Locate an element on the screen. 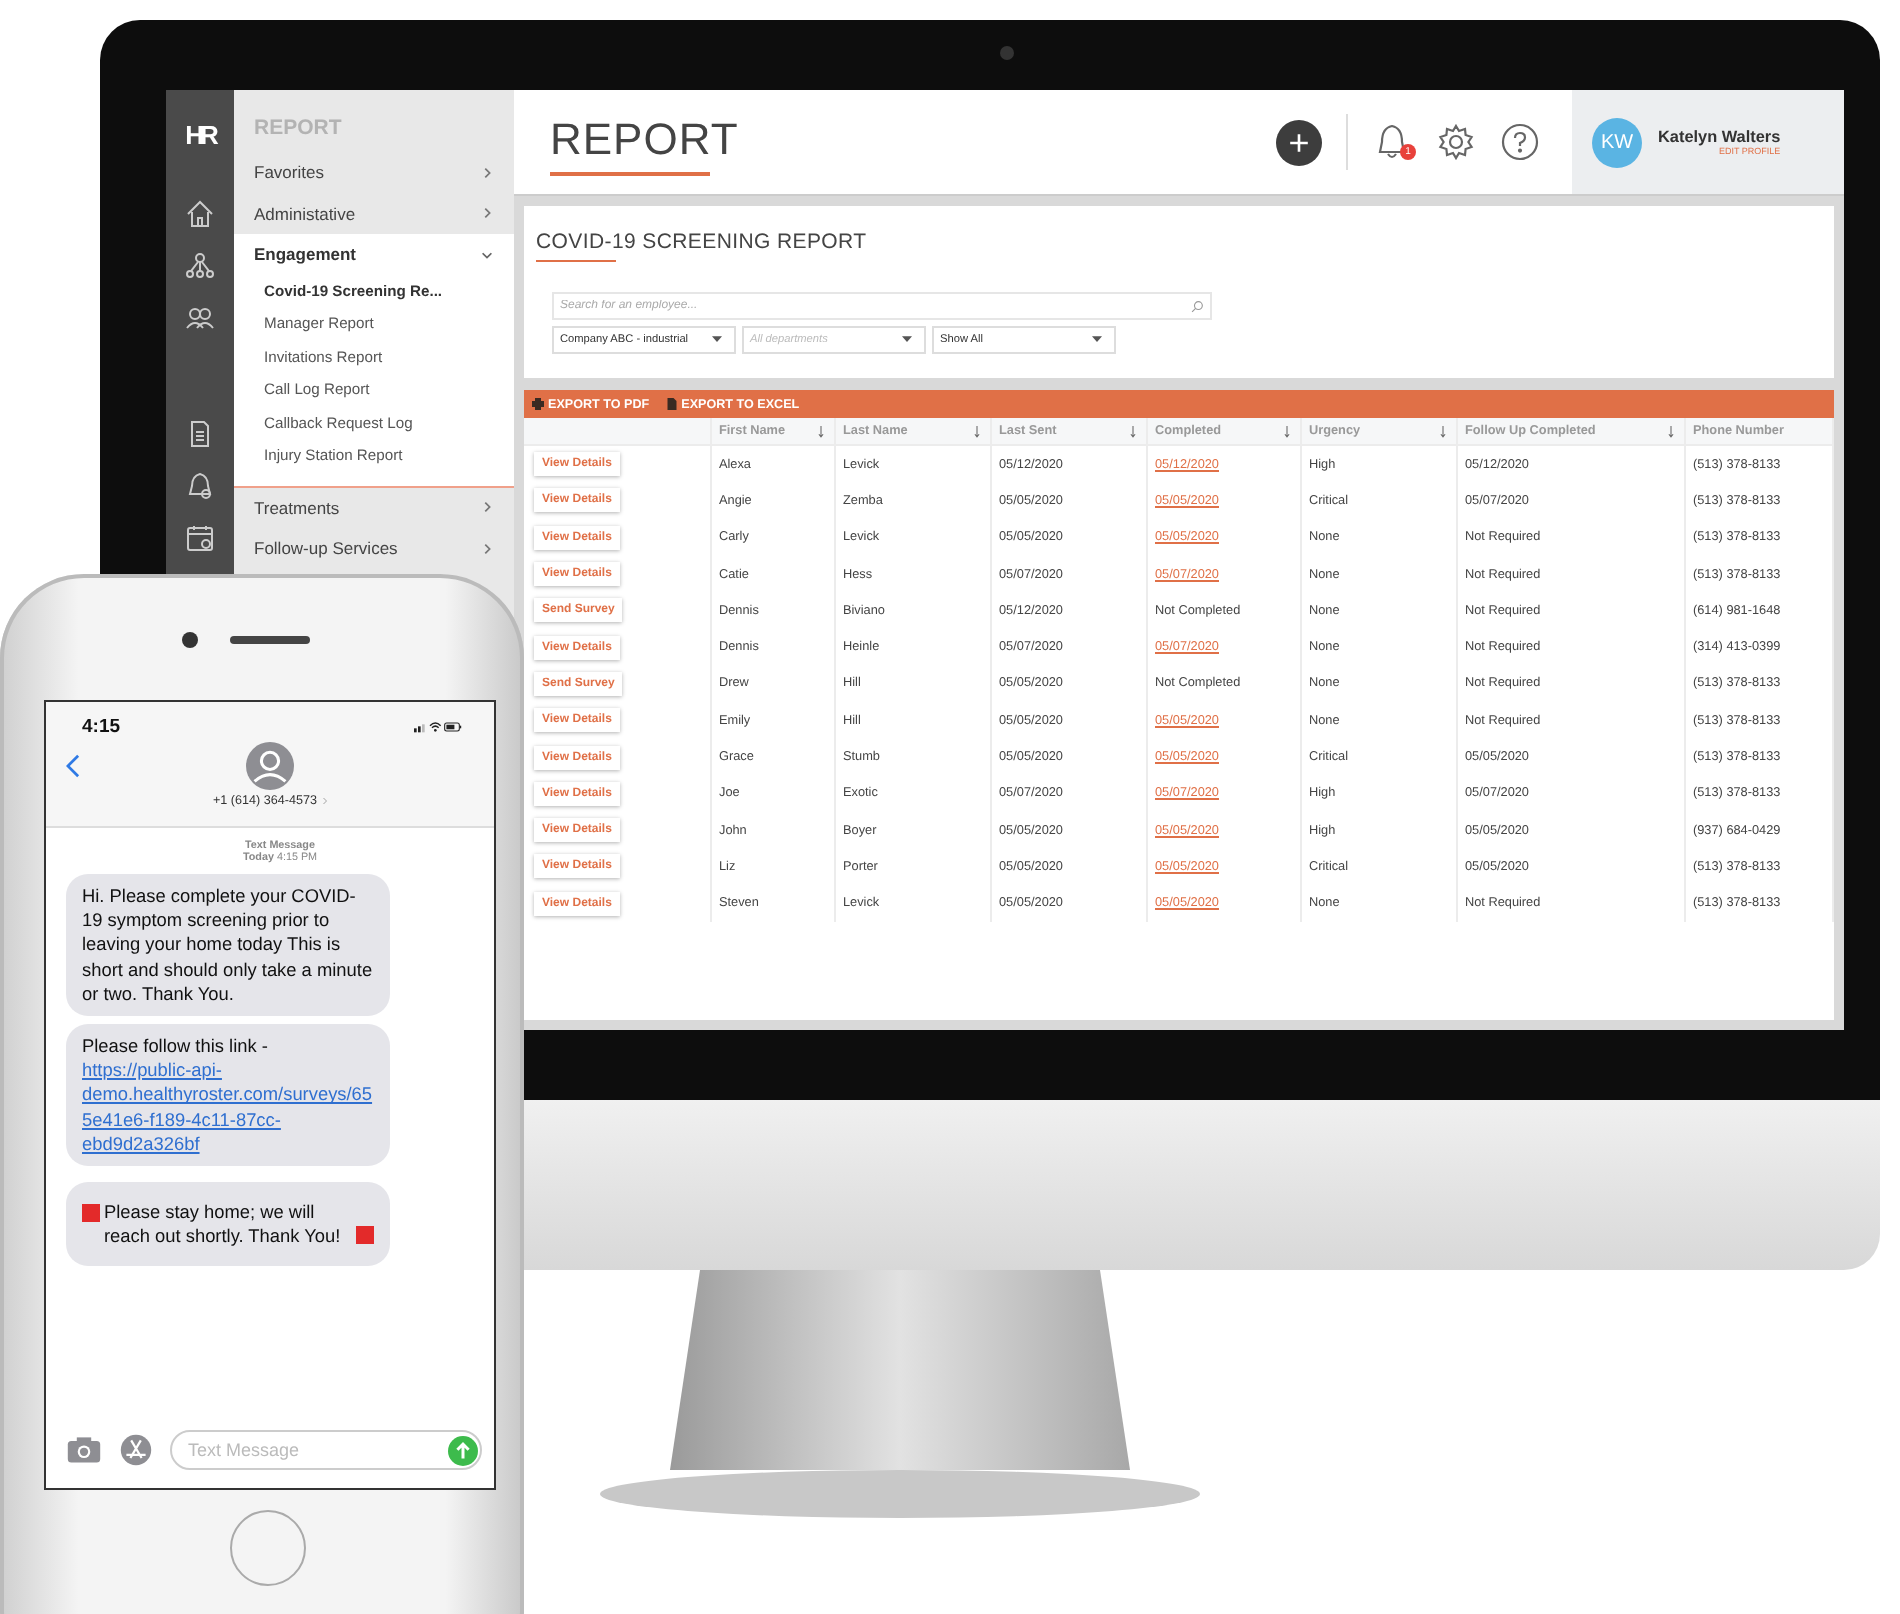  report-title: COVID-19 SCREENING REPORT is located at coordinates (702, 242).